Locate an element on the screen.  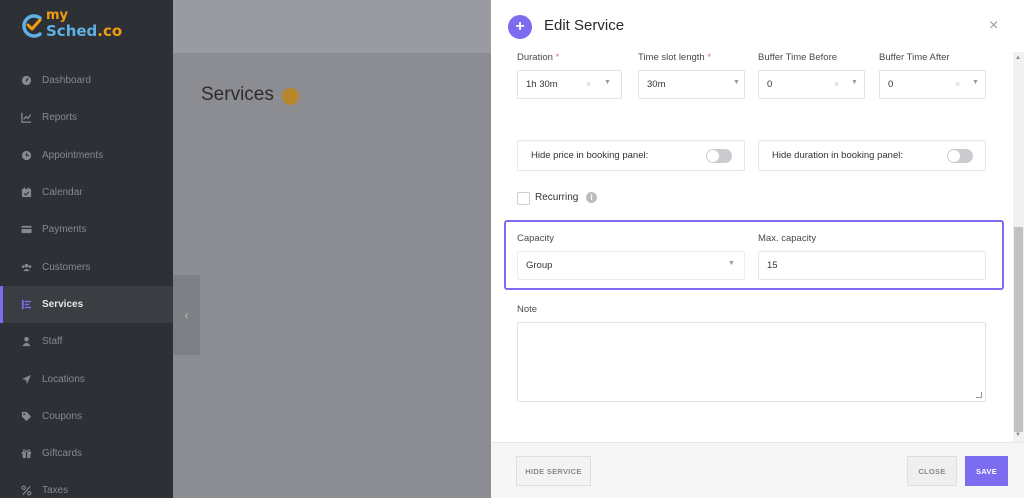
max-capacity-input: 15 is located at coordinates (872, 265).